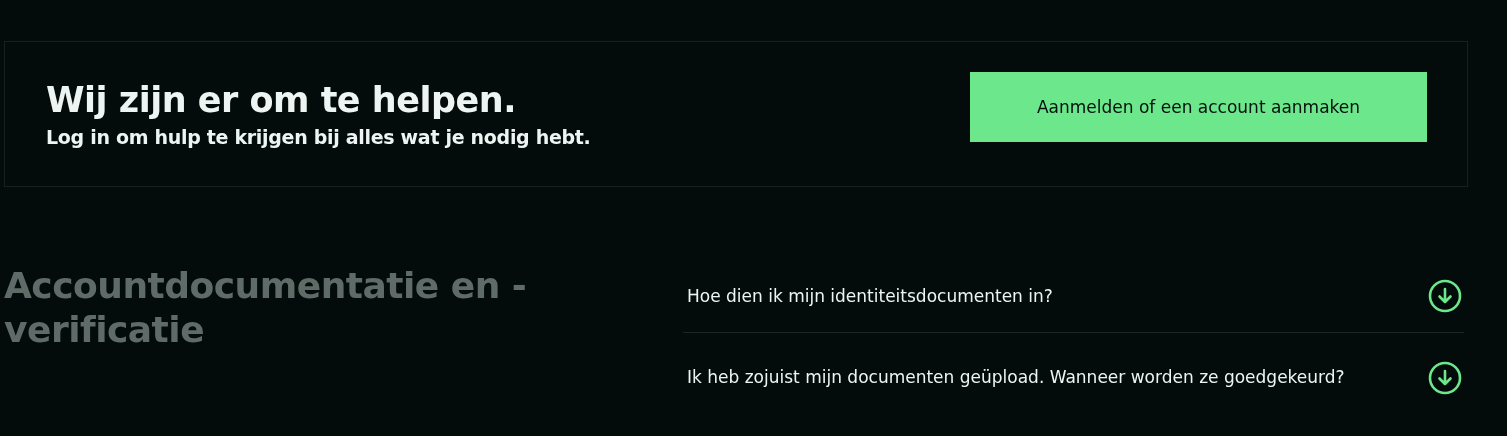 The height and width of the screenshot is (436, 1507). I want to click on faq-question: Ik heb zojuist mijn documenten geüpload. Wanneer worden ze goedgekeurd?, so click(1016, 377).